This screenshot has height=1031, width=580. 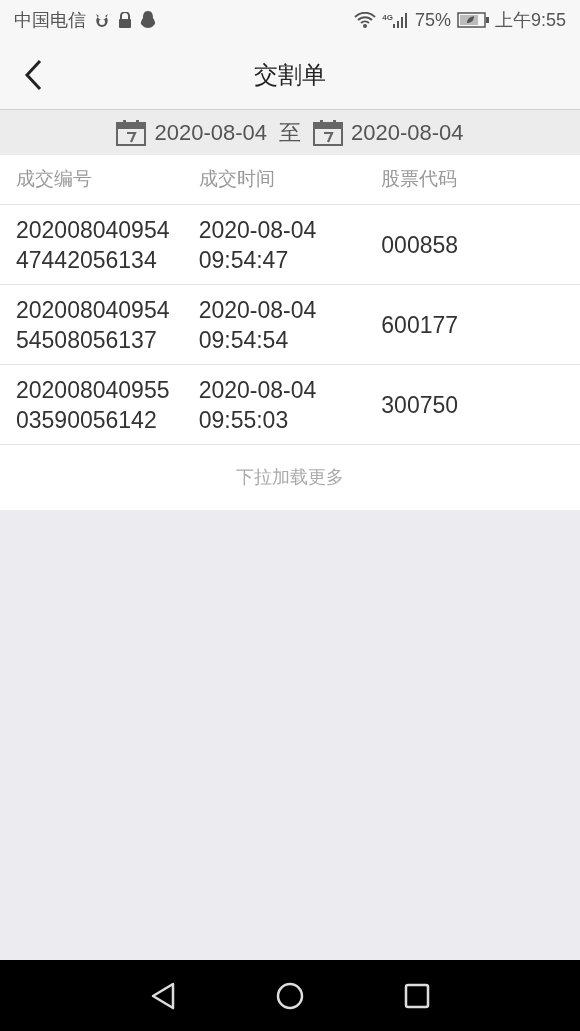 What do you see at coordinates (210, 132) in the screenshot?
I see `start-date: 2020-08-04` at bounding box center [210, 132].